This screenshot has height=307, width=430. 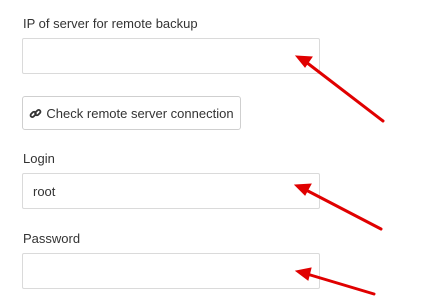 I want to click on server-ip-label: IP of server for remote backup, so click(x=110, y=23).